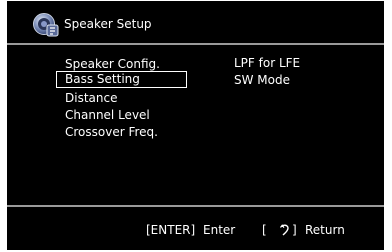 The width and height of the screenshot is (392, 252). Describe the element at coordinates (121, 97) in the screenshot. I see `menu-item-distance: Distance` at that location.